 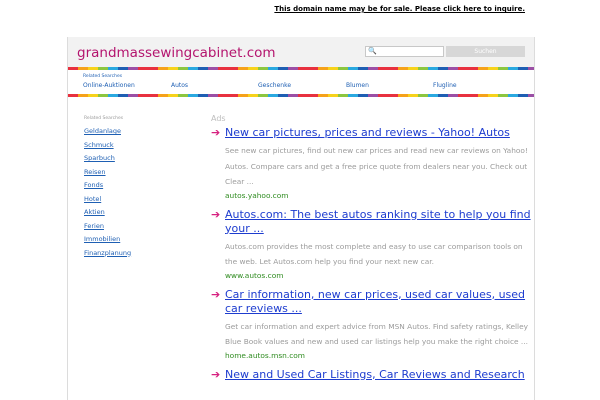 What do you see at coordinates (107, 200) in the screenshot?
I see `sidebar-item-hotel: Hotel` at bounding box center [107, 200].